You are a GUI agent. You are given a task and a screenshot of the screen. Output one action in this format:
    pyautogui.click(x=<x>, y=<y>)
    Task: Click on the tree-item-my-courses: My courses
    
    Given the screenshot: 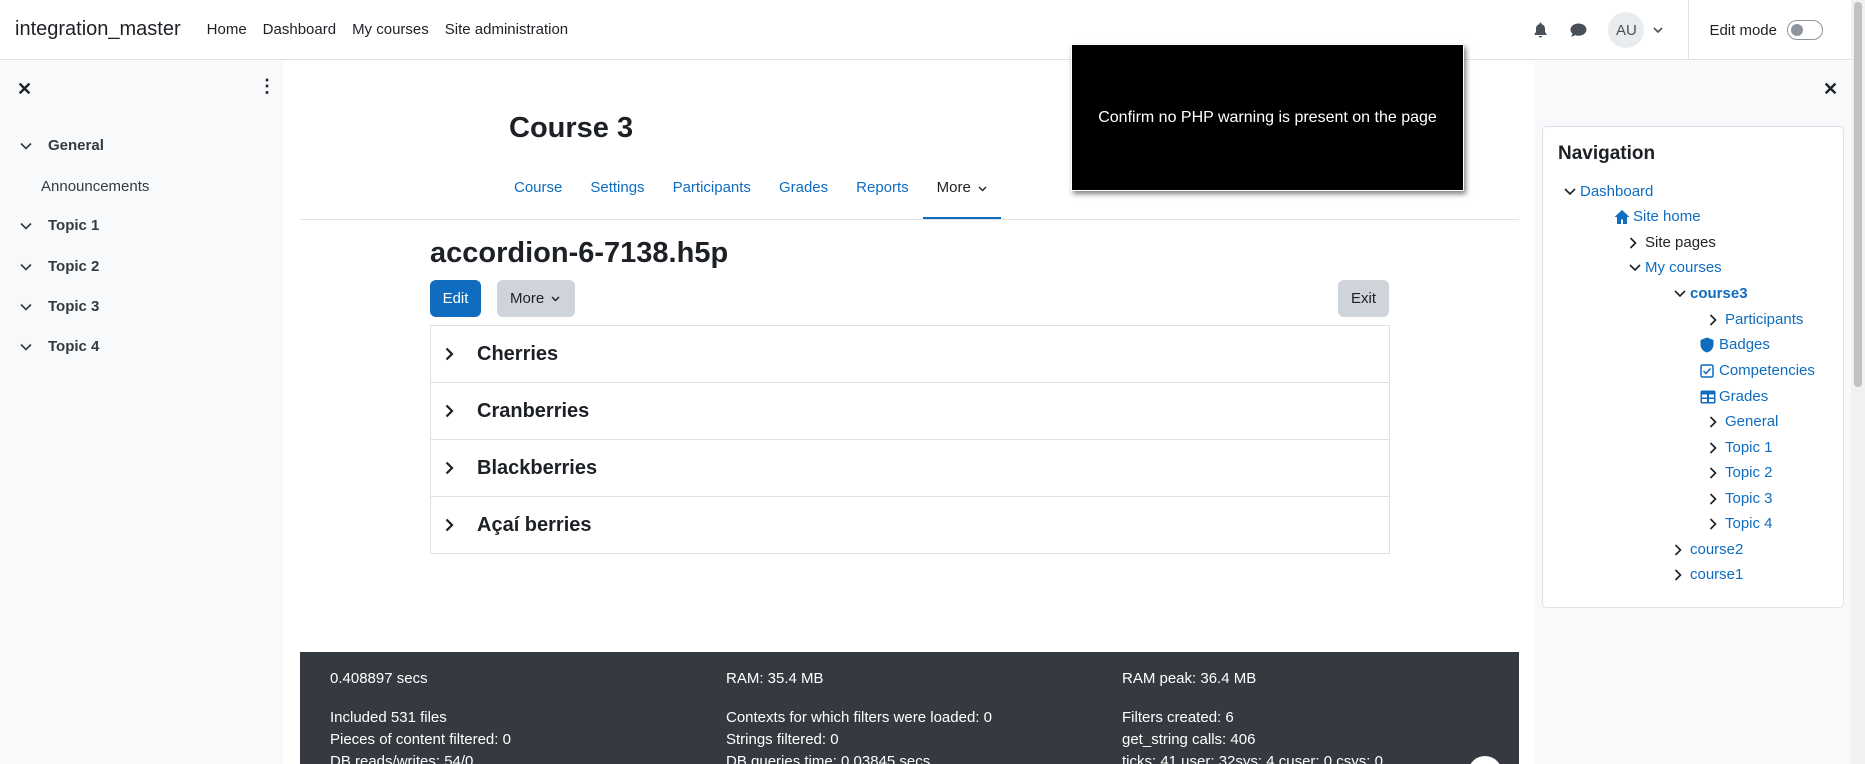 What is the action you would take?
    pyautogui.click(x=1675, y=267)
    